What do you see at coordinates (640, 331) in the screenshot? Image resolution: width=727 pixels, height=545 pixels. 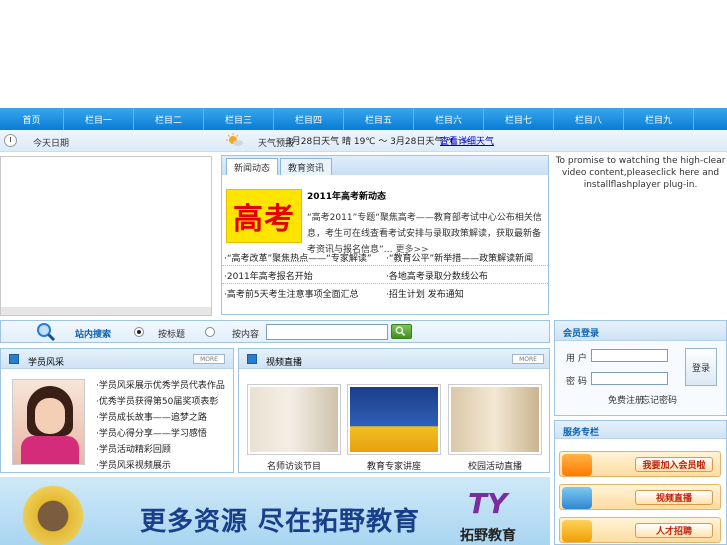 I see `login-header: 会员登录` at bounding box center [640, 331].